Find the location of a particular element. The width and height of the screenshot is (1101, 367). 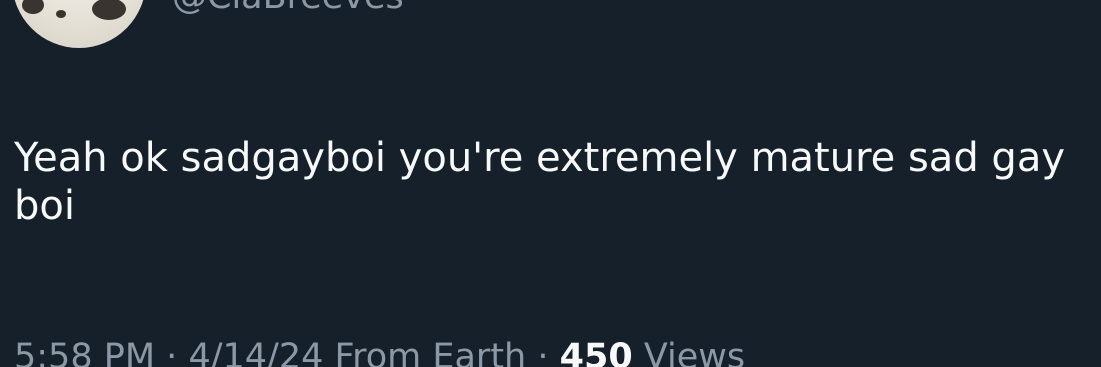

tweet-meta: 5:58 PM · 4/14/24 From Earth · 450 Views is located at coordinates (379, 353).